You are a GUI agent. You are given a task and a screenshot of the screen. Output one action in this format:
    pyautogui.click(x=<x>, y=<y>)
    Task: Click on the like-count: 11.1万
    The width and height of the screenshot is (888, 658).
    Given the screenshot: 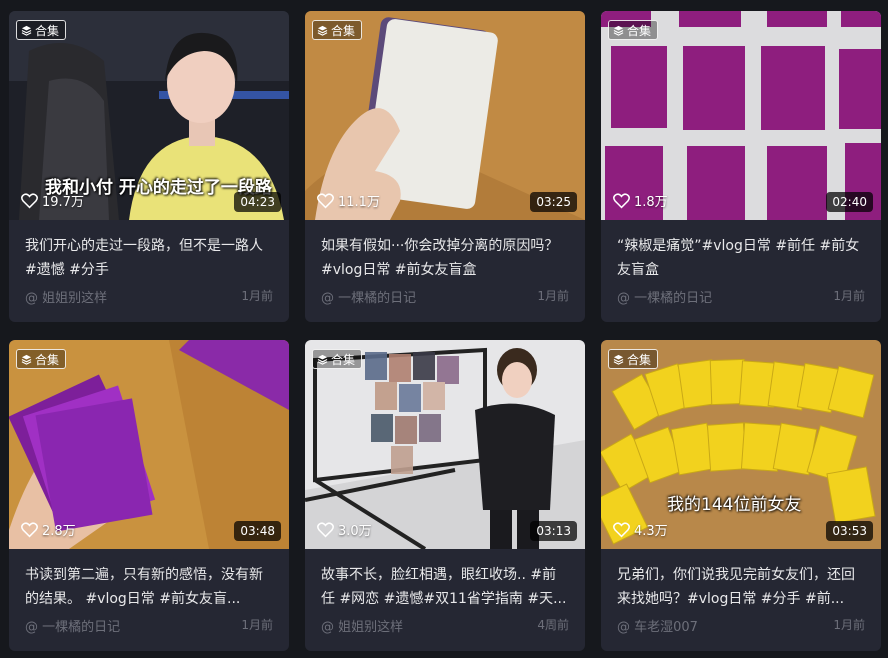 What is the action you would take?
    pyautogui.click(x=348, y=200)
    